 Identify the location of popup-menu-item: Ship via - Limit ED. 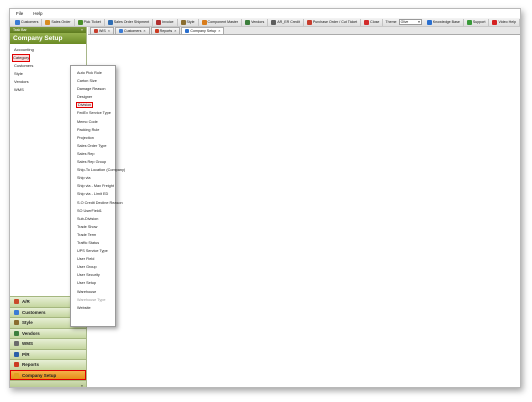
(93, 194).